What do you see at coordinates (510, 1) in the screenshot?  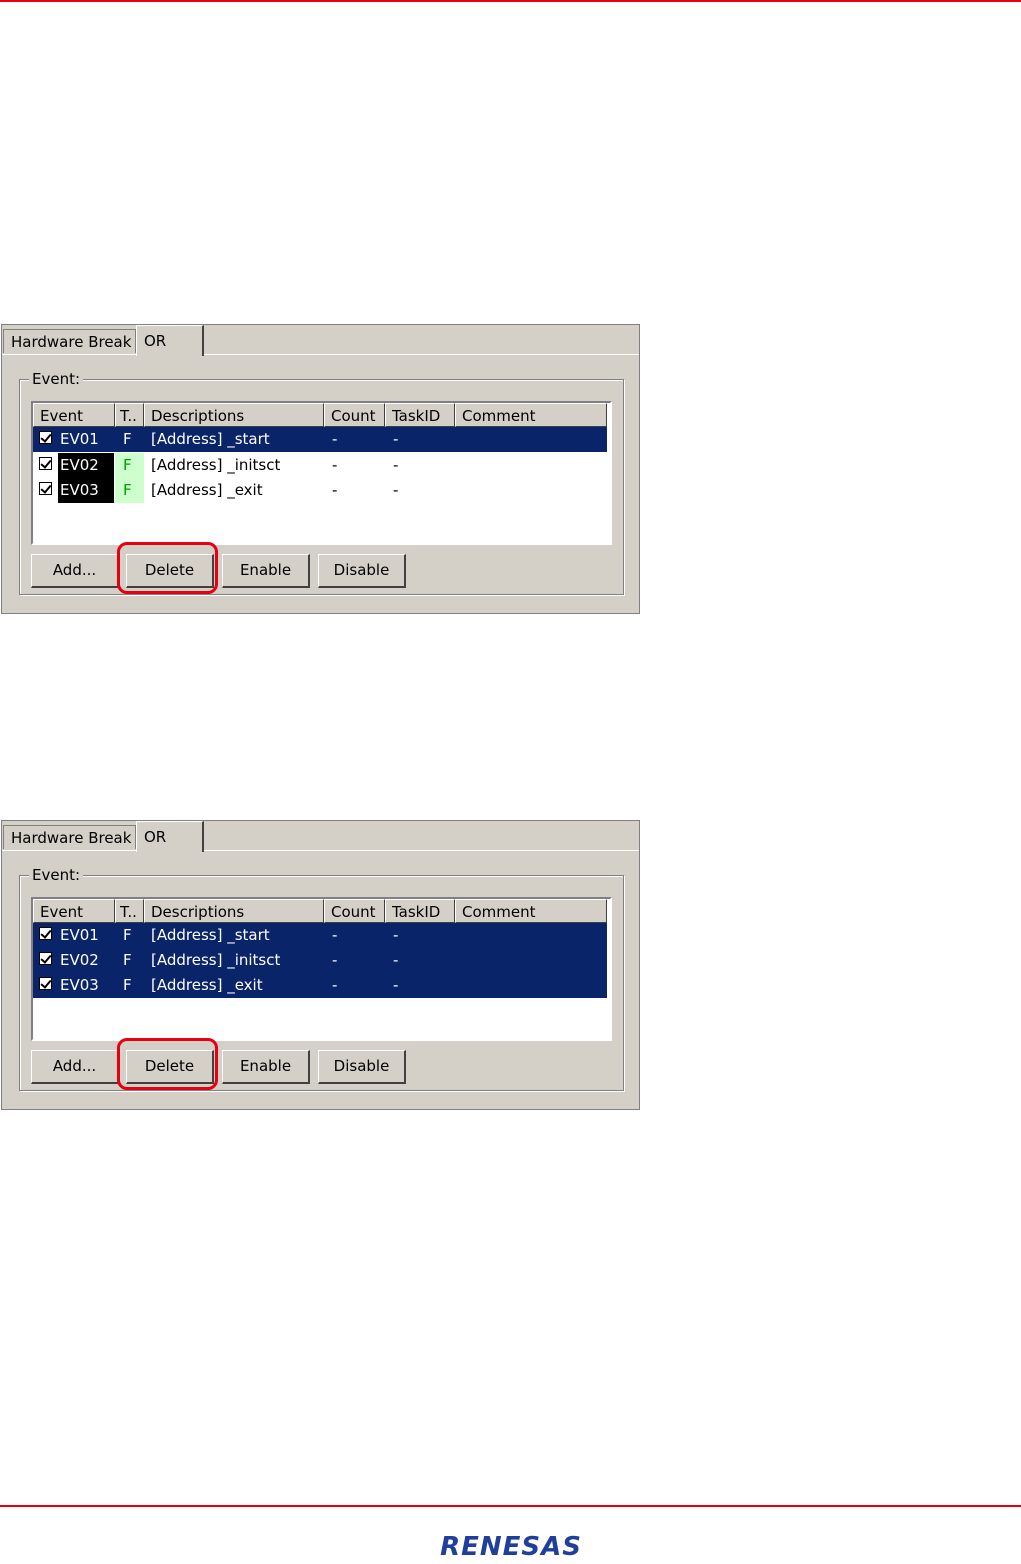 I see `top-rule` at bounding box center [510, 1].